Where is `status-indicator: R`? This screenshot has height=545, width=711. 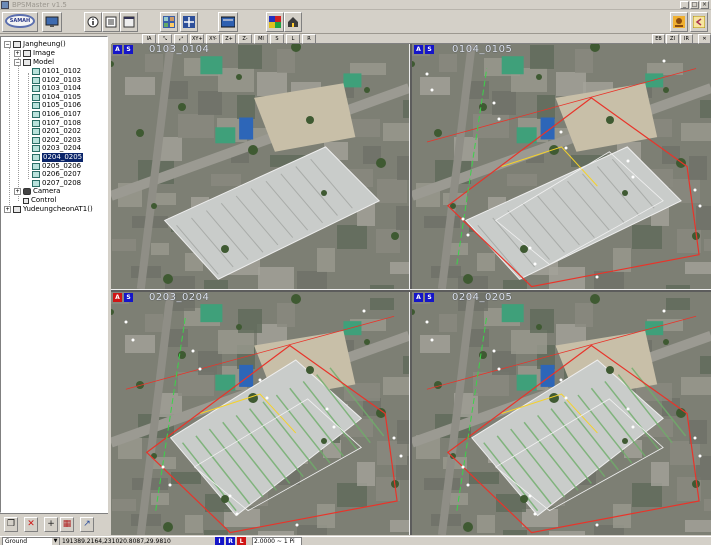 status-indicator: R is located at coordinates (230, 541).